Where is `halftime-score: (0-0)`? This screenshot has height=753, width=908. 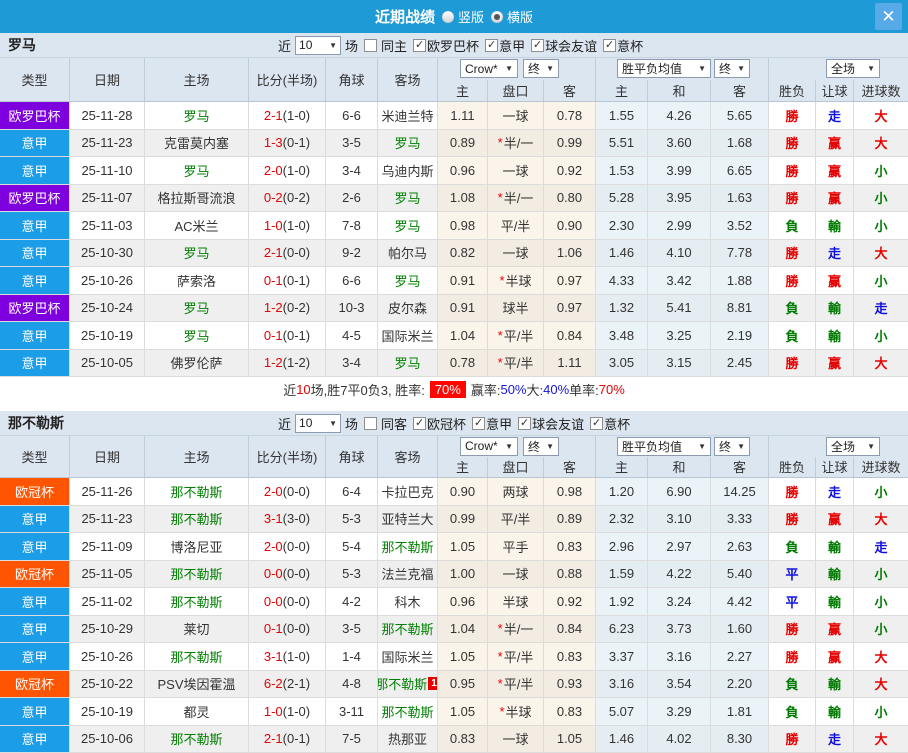
halftime-score: (0-0) is located at coordinates (296, 601).